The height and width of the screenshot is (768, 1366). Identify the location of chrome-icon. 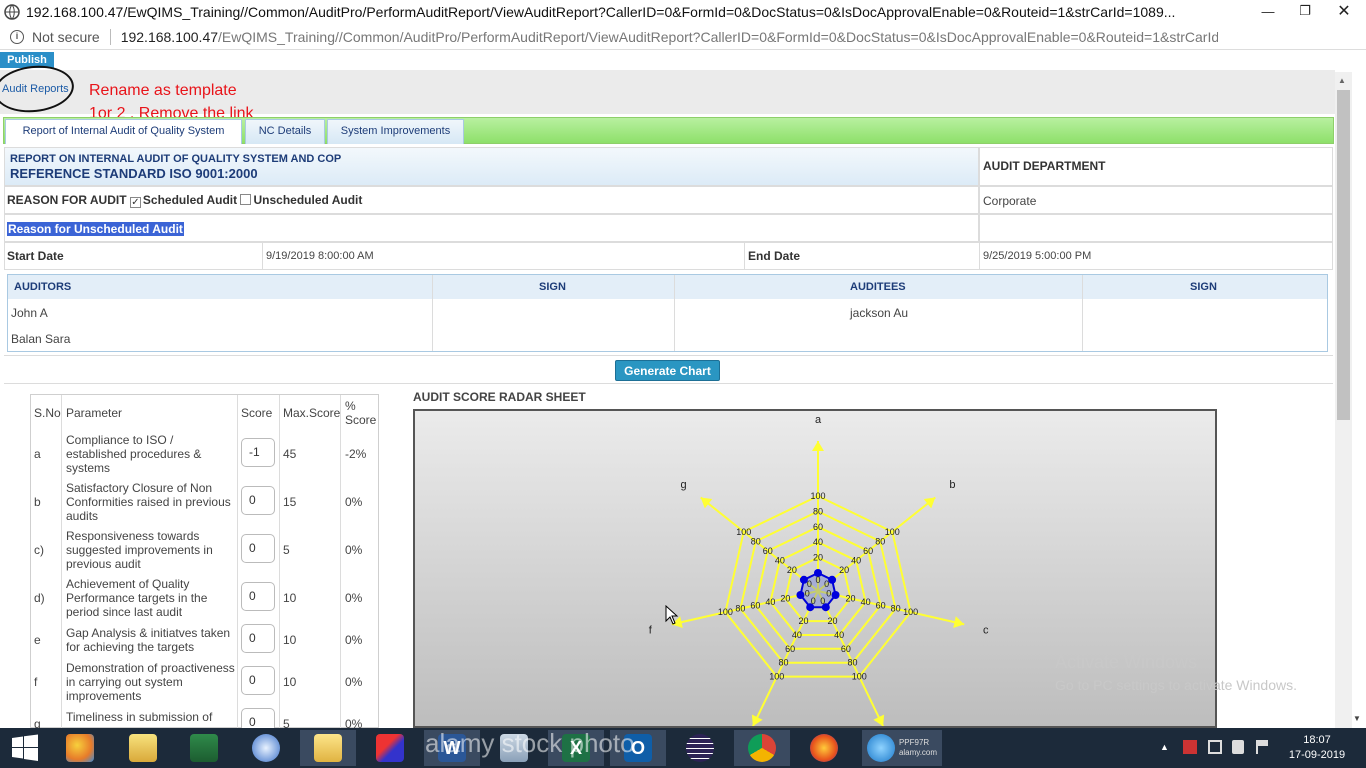
(762, 748).